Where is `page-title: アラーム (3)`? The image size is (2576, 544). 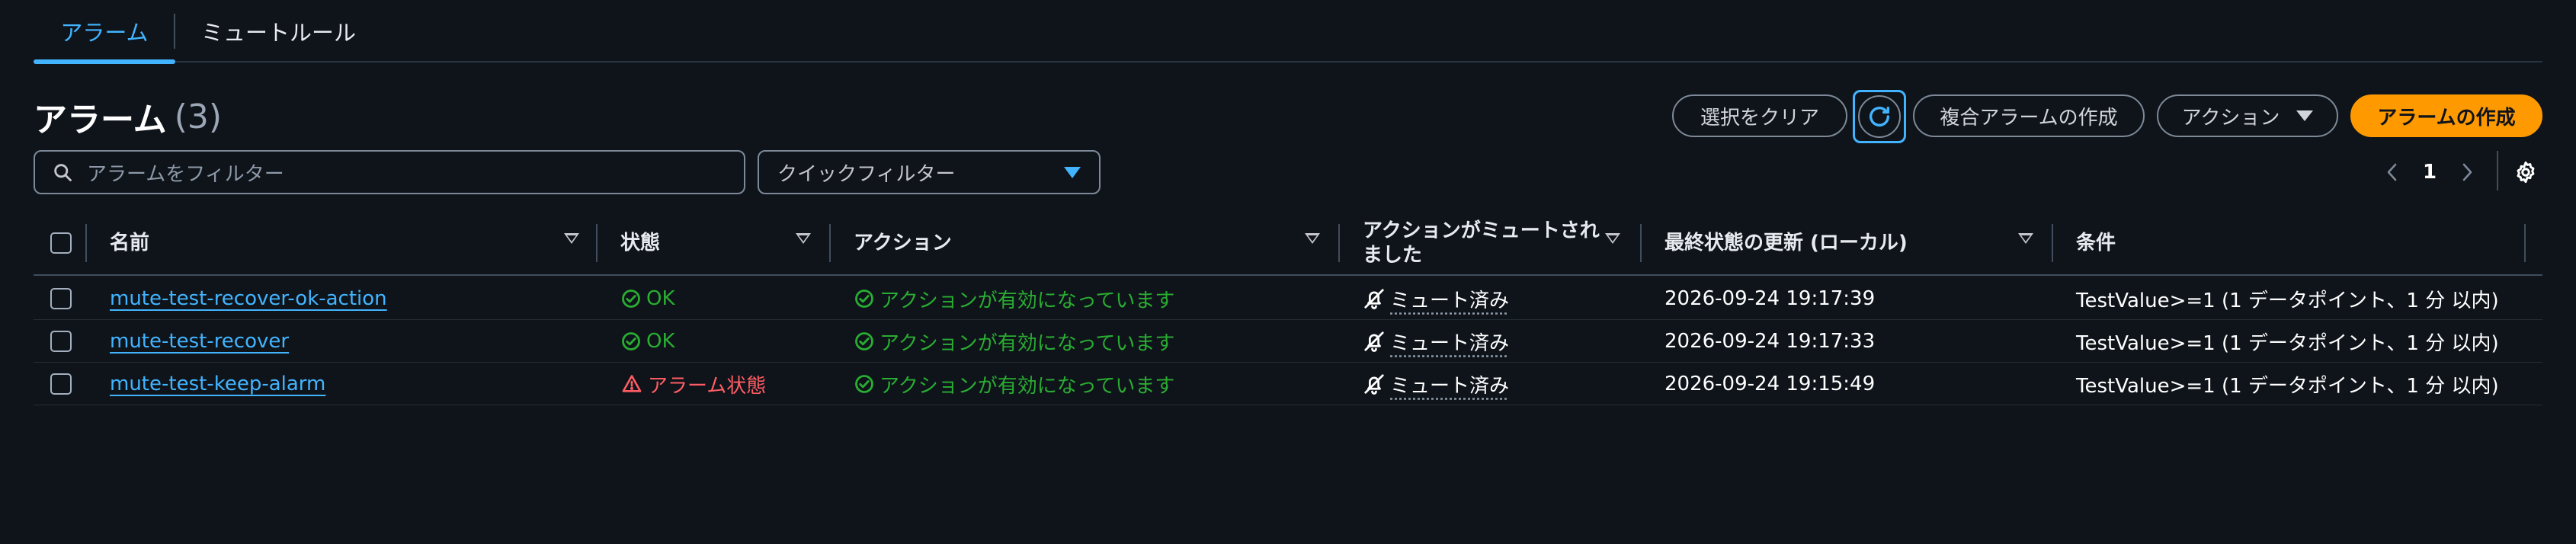 page-title: アラーム (3) is located at coordinates (128, 116).